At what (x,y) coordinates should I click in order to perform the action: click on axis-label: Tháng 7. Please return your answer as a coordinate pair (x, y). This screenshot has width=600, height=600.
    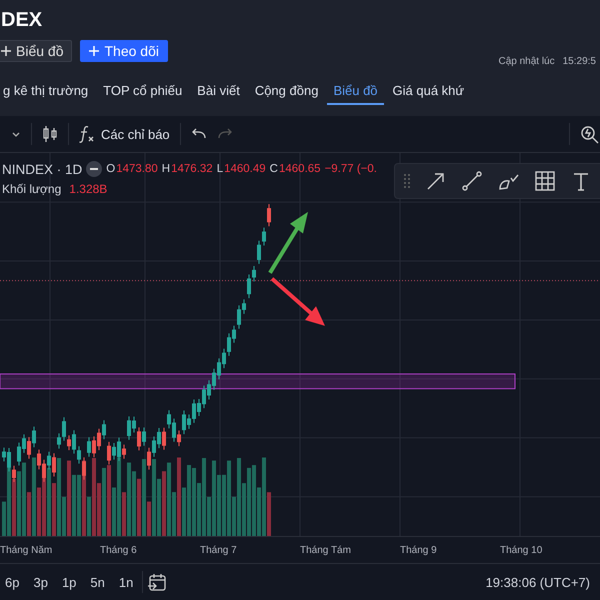
    Looking at the image, I should click on (219, 550).